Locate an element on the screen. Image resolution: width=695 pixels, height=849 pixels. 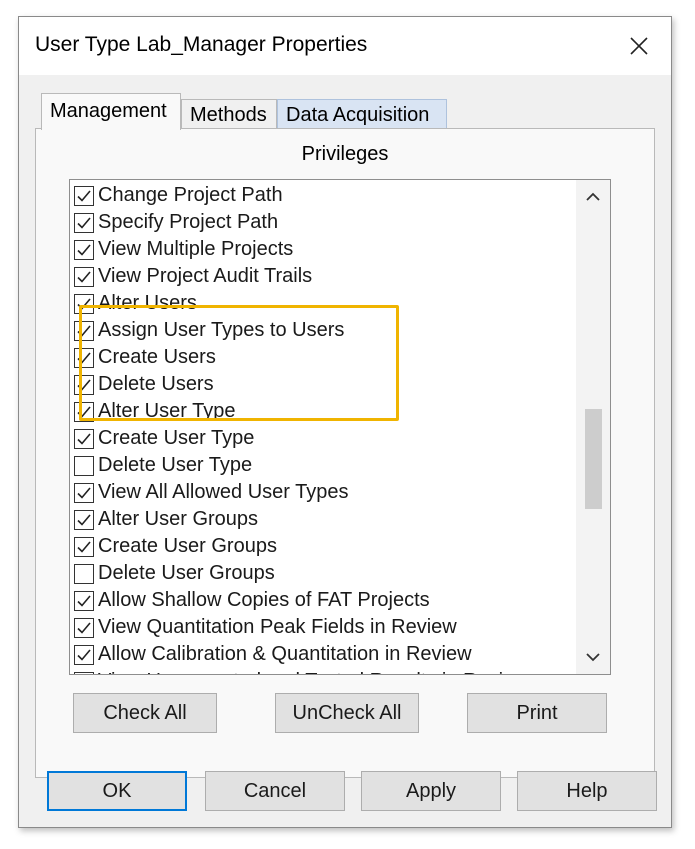
privilege-item: Delete Users is located at coordinates (144, 384).